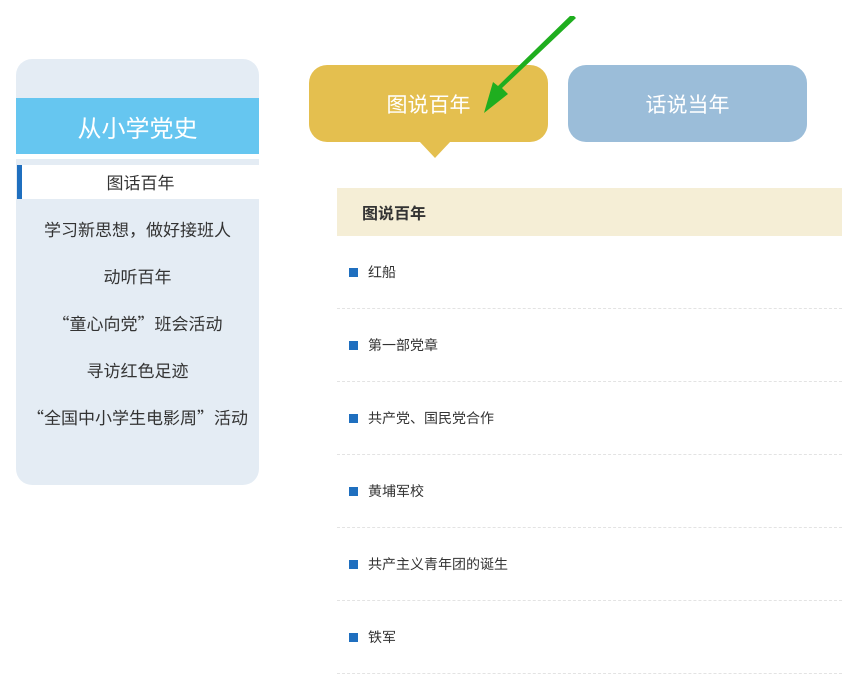 This screenshot has height=688, width=842. Describe the element at coordinates (138, 182) in the screenshot. I see `sidebar-item: 图话百年` at that location.